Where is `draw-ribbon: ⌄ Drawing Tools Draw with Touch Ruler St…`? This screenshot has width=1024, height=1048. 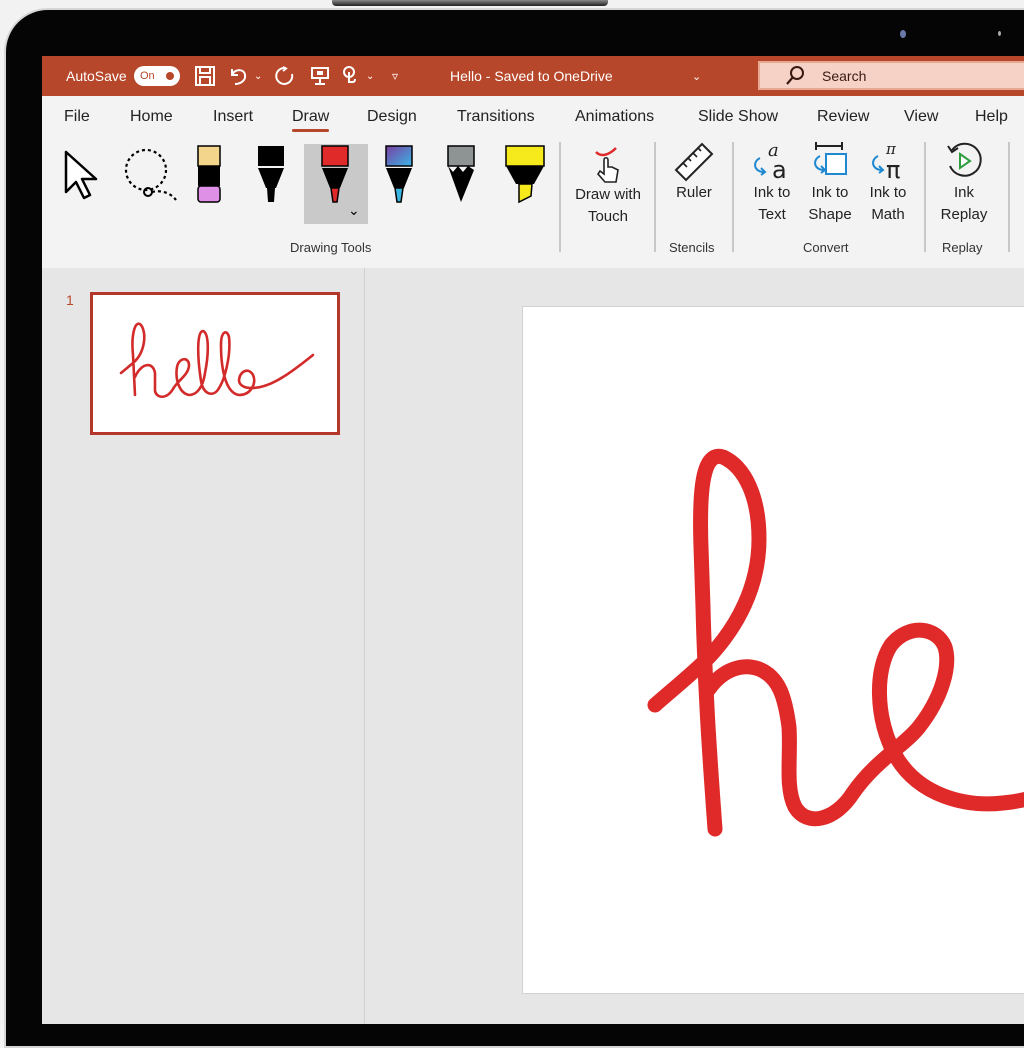 draw-ribbon: ⌄ Drawing Tools Draw with Touch Ruler St… is located at coordinates (533, 202).